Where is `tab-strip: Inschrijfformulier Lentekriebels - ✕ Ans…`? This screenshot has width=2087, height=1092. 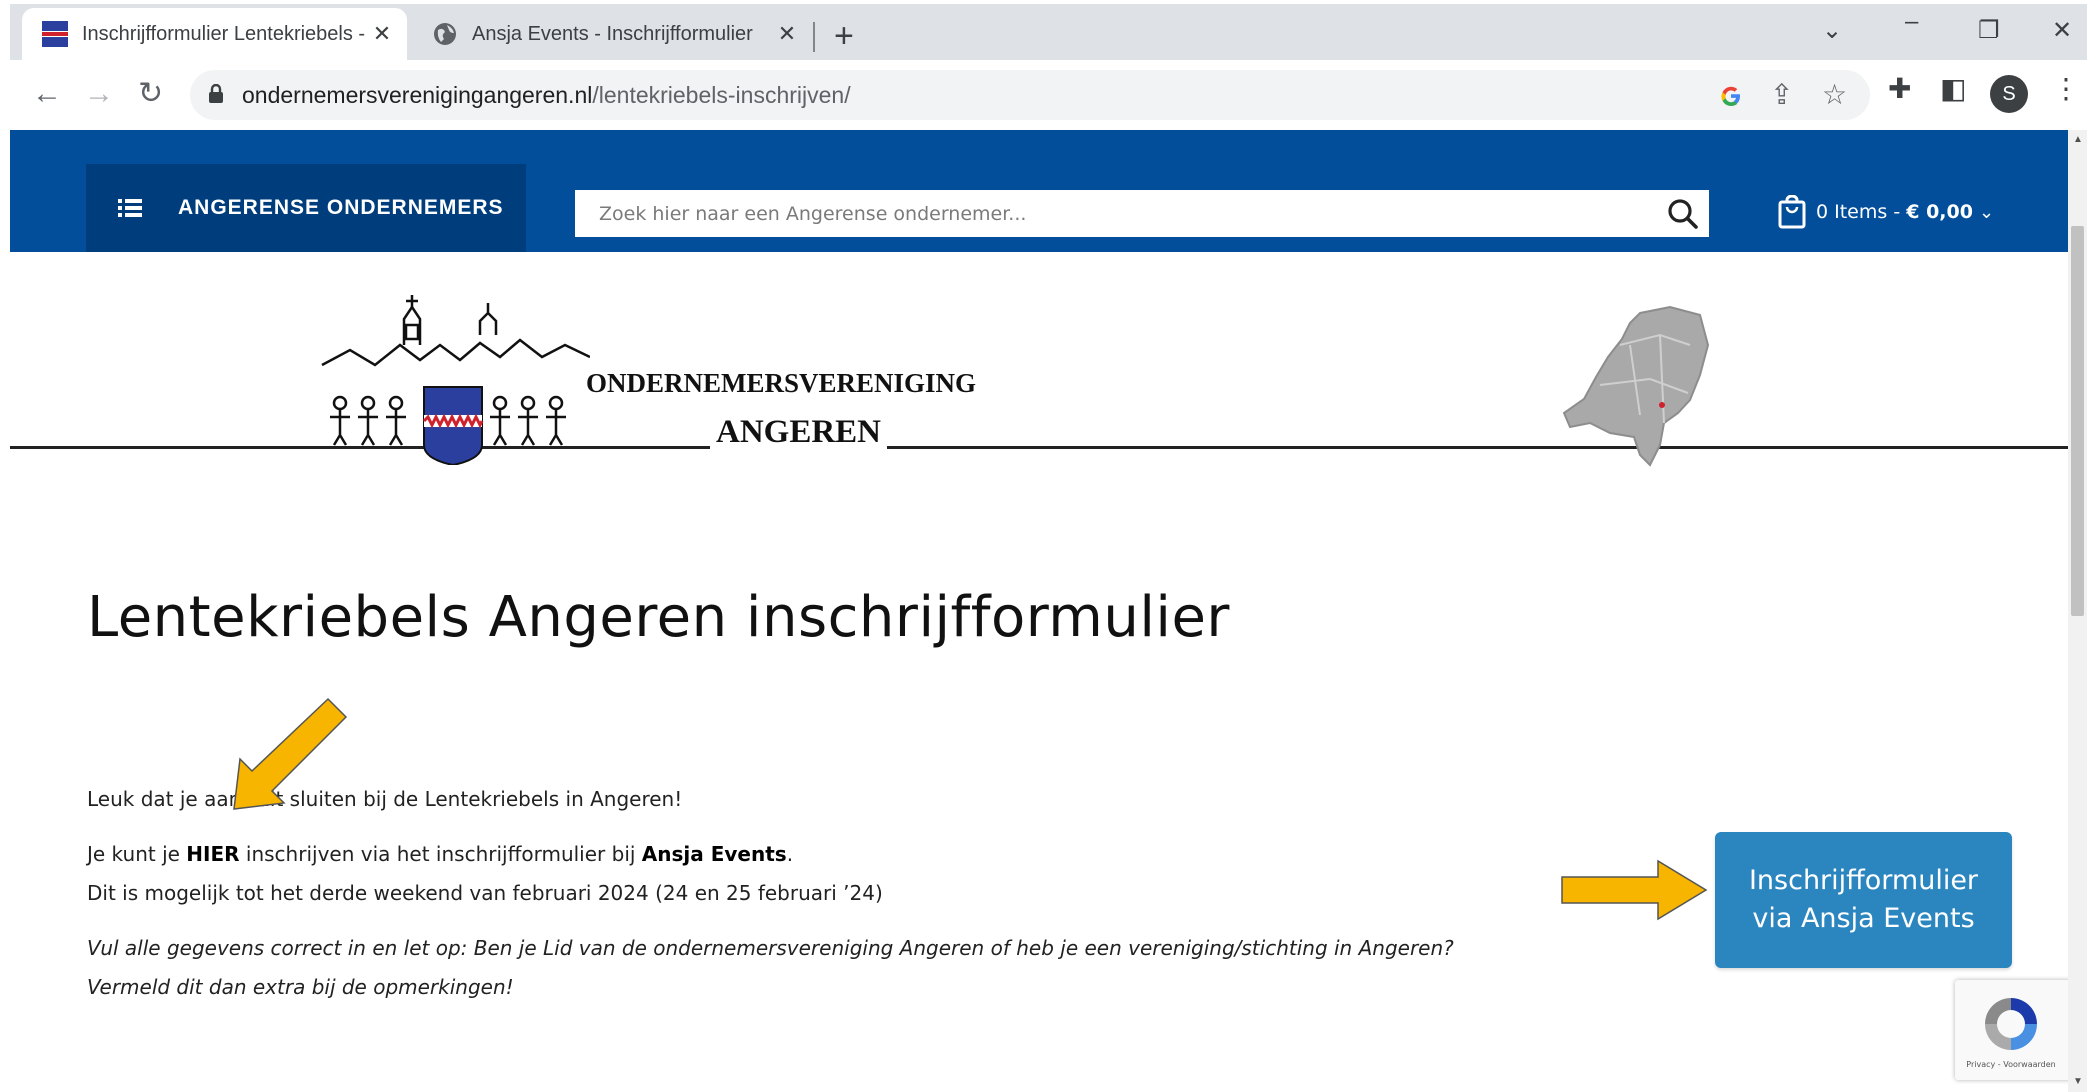
tab-strip: Inschrijfformulier Lentekriebels - ✕ Ans… is located at coordinates (1048, 32).